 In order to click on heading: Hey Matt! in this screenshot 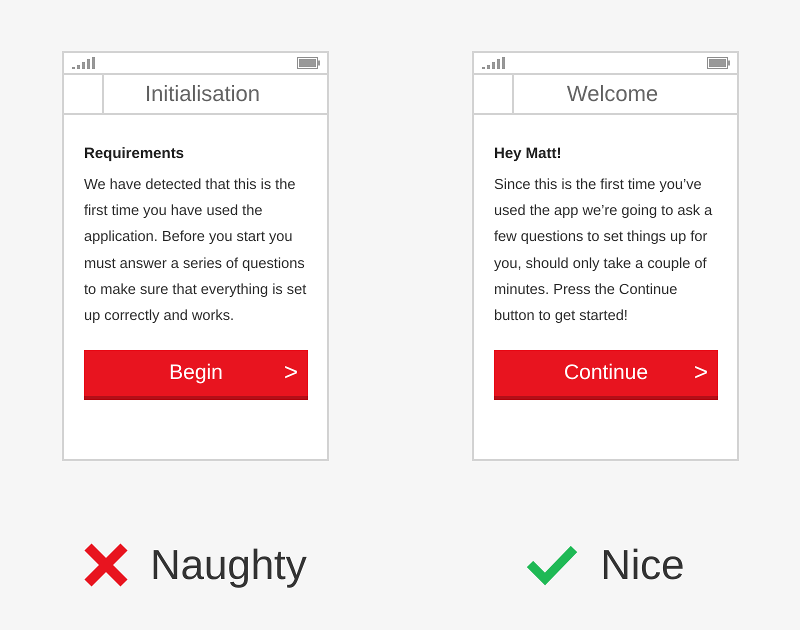, I will do `click(528, 153)`.